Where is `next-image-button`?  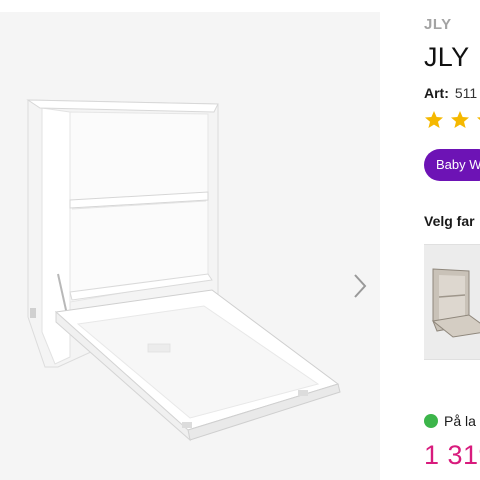
next-image-button is located at coordinates (360, 286).